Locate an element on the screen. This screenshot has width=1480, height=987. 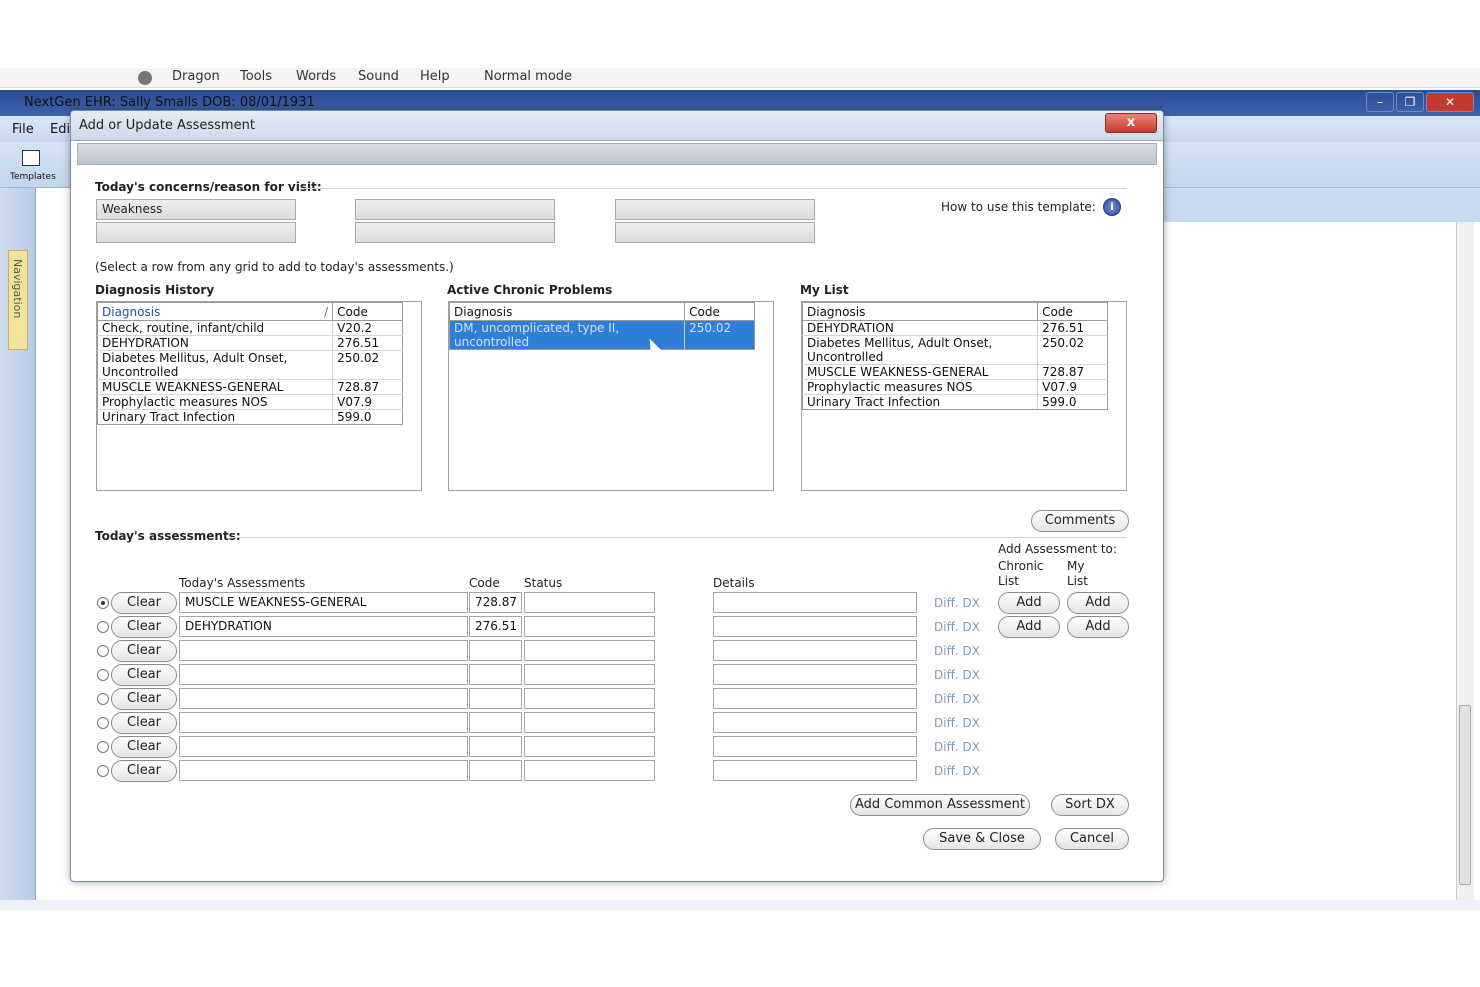
templates-icon is located at coordinates (31, 158).